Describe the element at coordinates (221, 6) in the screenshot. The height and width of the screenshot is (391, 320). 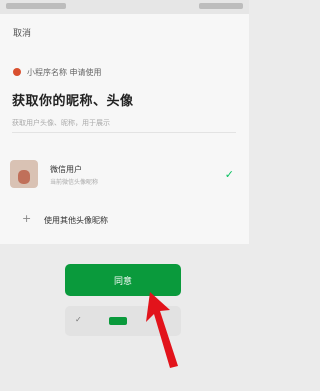
I see `status-right-icons` at that location.